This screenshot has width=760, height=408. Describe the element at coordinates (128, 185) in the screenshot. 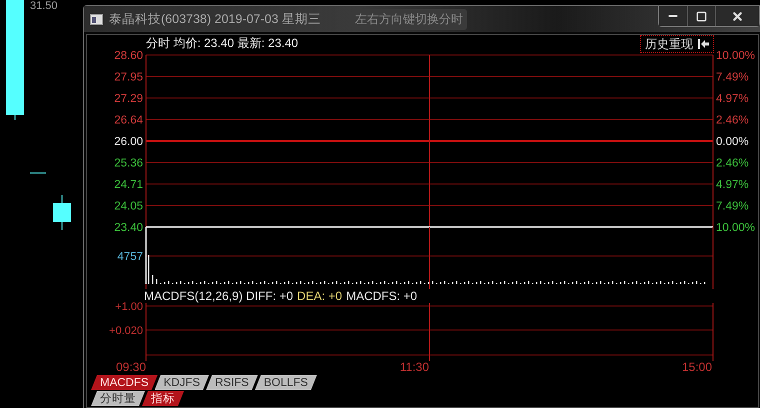

I see `price-axis-label: 24.71` at that location.